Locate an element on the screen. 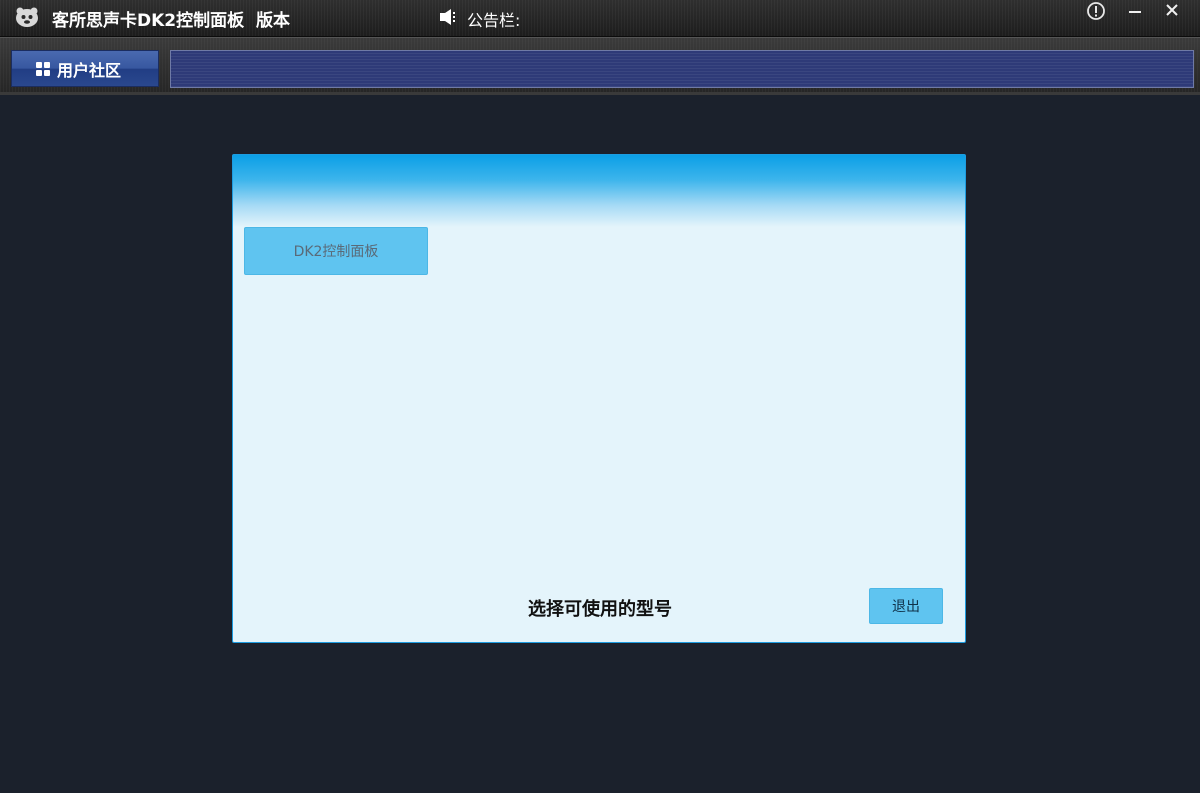  user-community-button: 用户社区 is located at coordinates (85, 68).